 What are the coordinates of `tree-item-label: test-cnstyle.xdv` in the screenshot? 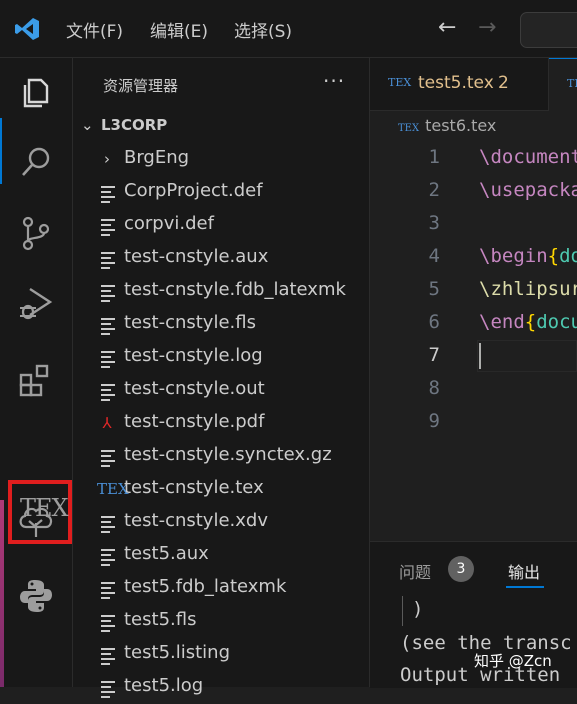 It's located at (196, 520).